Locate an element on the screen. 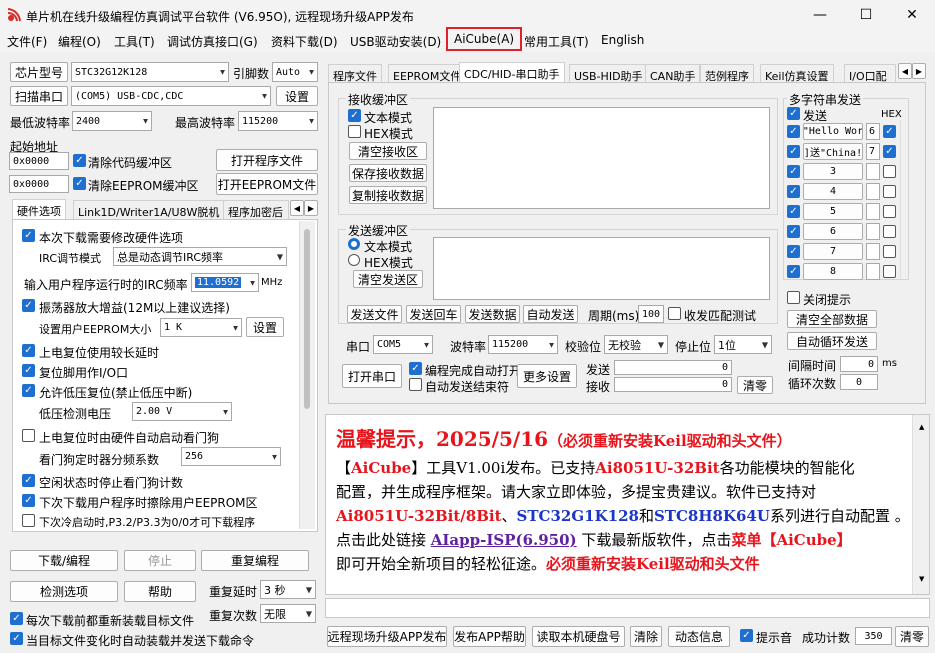 This screenshot has height=653, width=935. scroll-up-icon: ▲ is located at coordinates (921, 427).